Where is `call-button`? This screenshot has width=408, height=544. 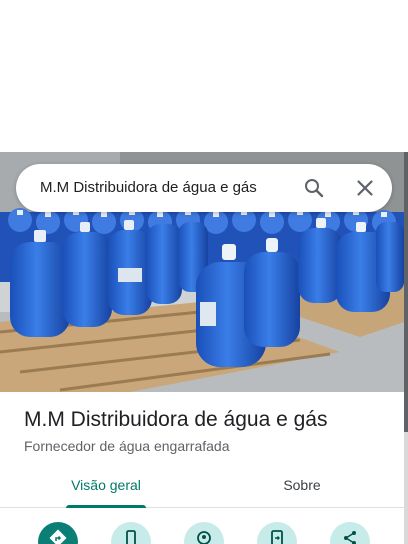 call-button is located at coordinates (131, 533).